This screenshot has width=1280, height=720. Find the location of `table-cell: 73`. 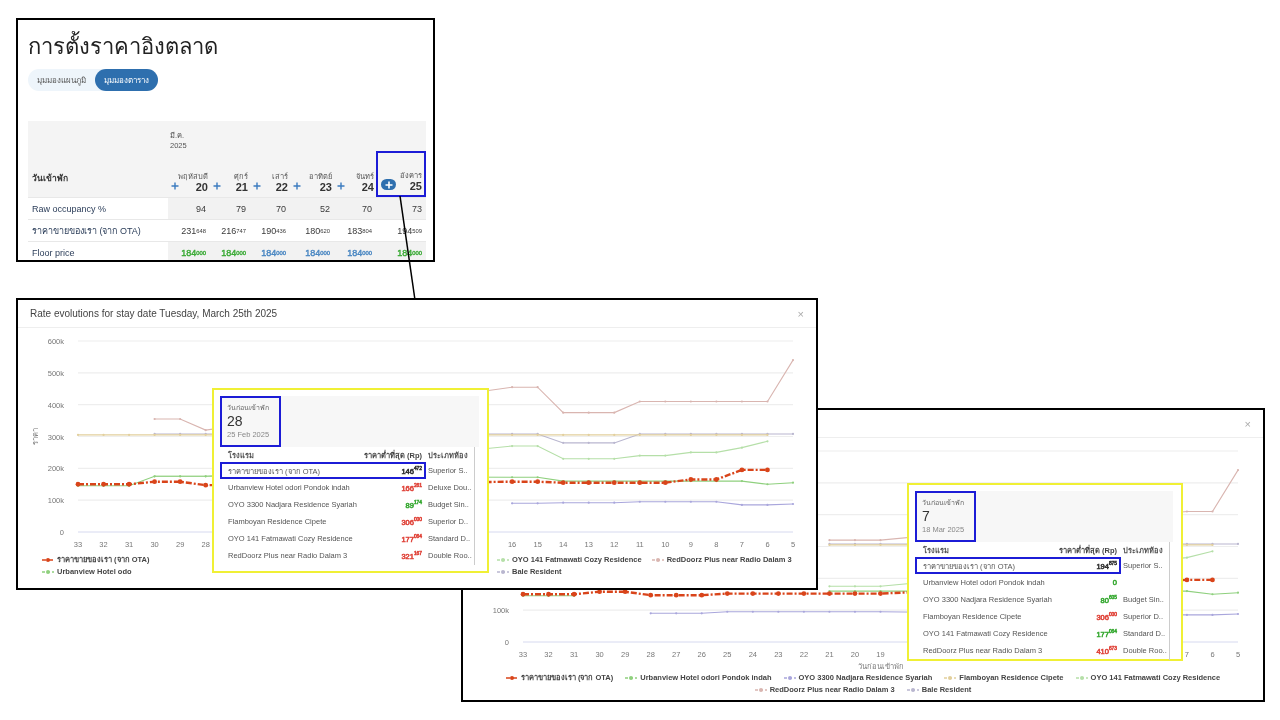

table-cell: 73 is located at coordinates (401, 208).